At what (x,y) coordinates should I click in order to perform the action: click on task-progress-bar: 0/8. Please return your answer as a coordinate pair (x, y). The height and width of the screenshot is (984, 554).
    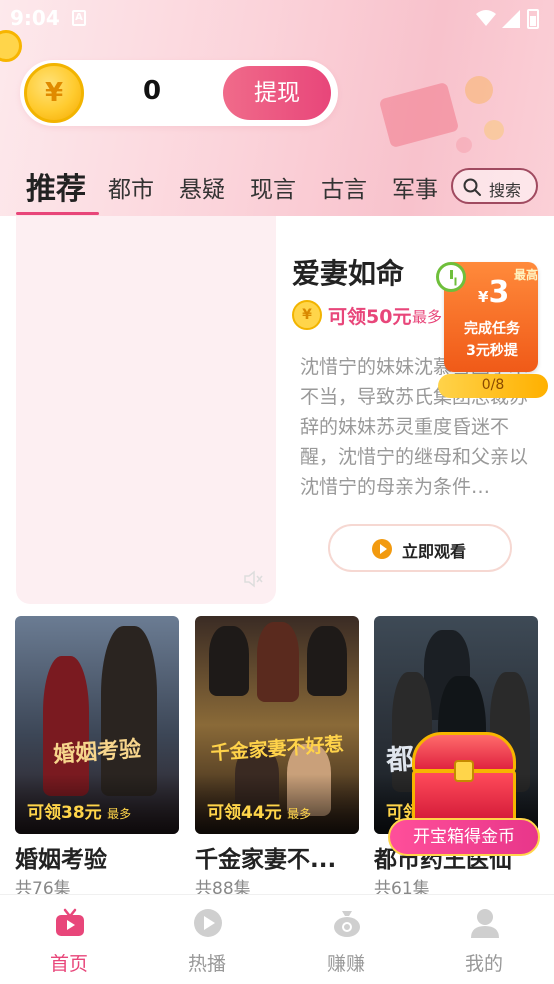
    Looking at the image, I should click on (493, 386).